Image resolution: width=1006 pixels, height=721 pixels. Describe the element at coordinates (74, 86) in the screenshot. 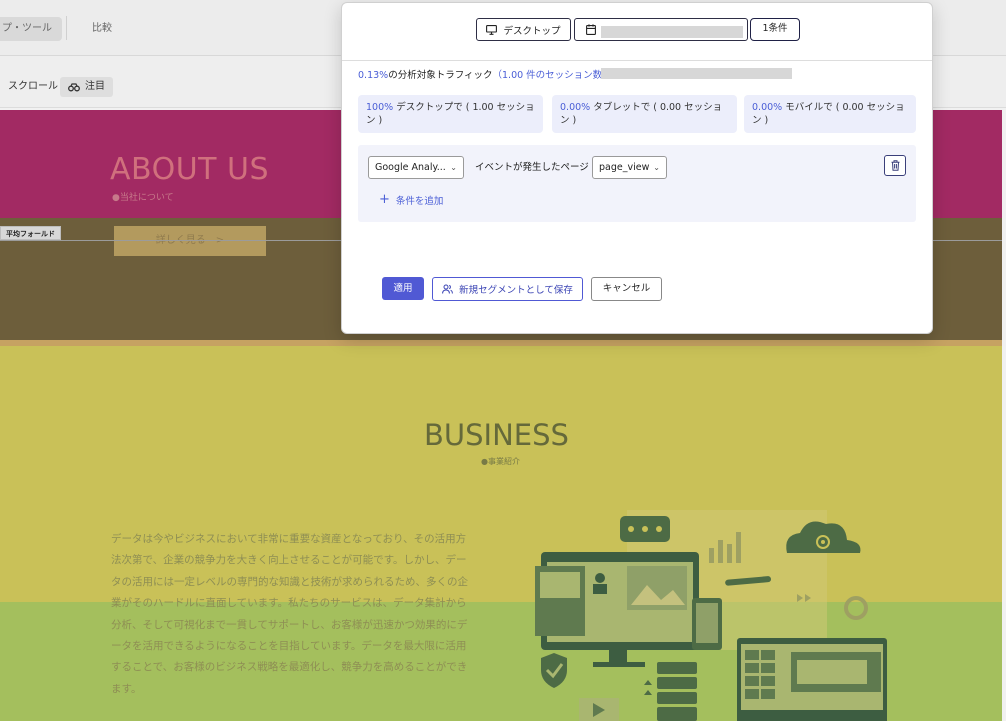

I see `binoculars-icon` at that location.